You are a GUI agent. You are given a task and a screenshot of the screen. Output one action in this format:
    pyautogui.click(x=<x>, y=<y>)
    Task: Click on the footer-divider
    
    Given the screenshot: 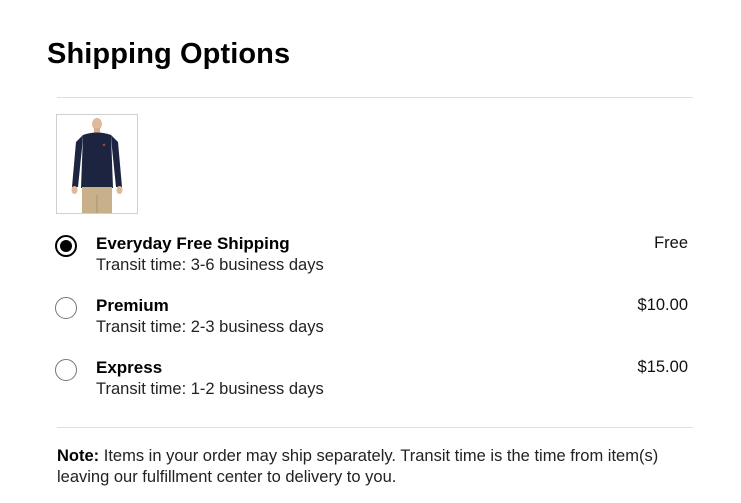 What is the action you would take?
    pyautogui.click(x=375, y=427)
    